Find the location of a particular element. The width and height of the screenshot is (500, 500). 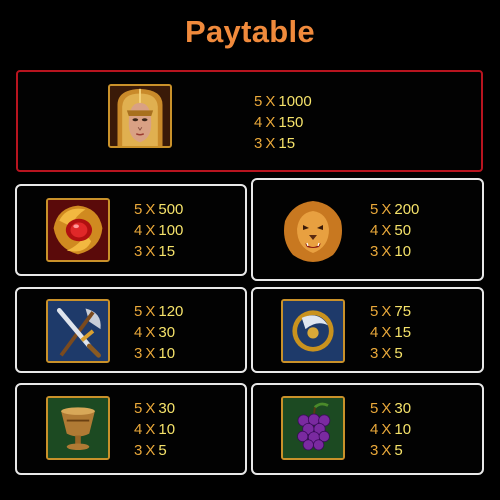

paytable-card-goblet: 5 X 30 4 X 10 3X5 is located at coordinates (131, 429).